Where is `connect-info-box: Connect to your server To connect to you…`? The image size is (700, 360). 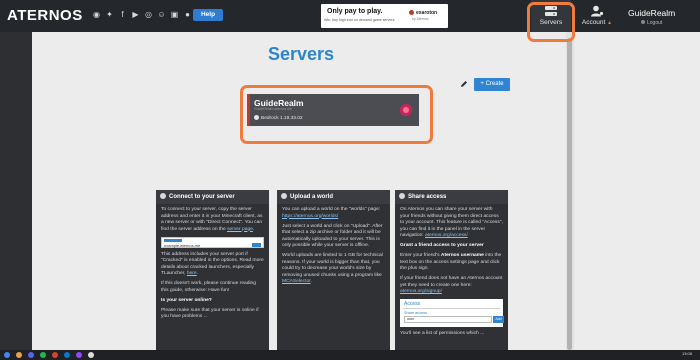
connect-info-box: Connect to your server To connect to you… is located at coordinates (212, 275).